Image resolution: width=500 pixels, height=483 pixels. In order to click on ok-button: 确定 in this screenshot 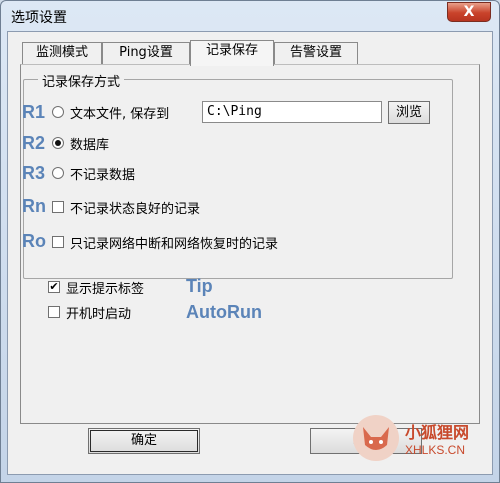, I will do `click(144, 441)`.